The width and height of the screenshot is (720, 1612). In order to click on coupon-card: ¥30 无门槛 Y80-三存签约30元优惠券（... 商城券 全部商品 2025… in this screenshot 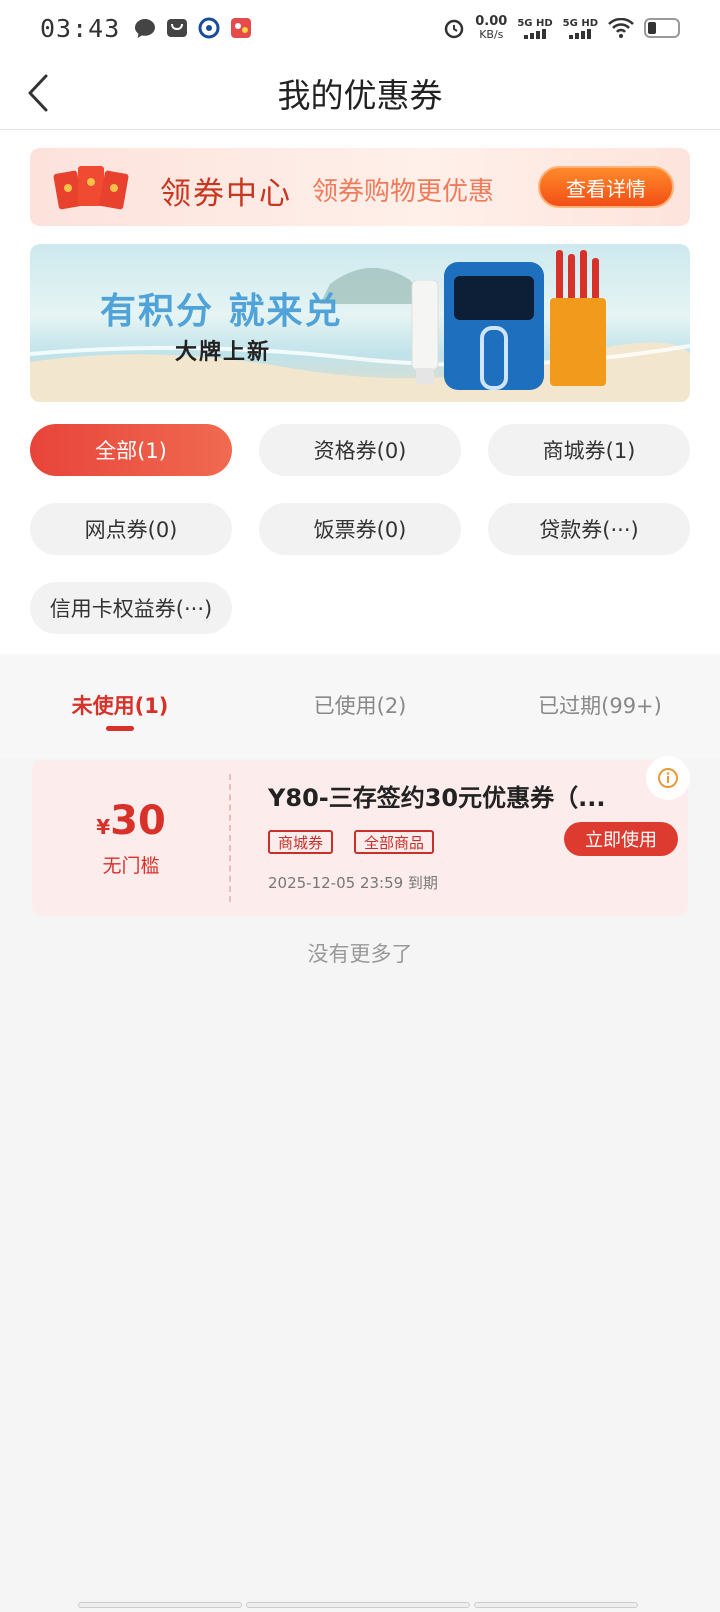, I will do `click(361, 836)`.